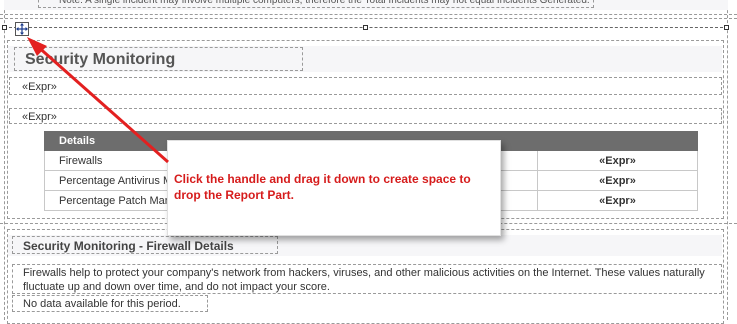  What do you see at coordinates (368, 14) in the screenshot?
I see `divider-top` at bounding box center [368, 14].